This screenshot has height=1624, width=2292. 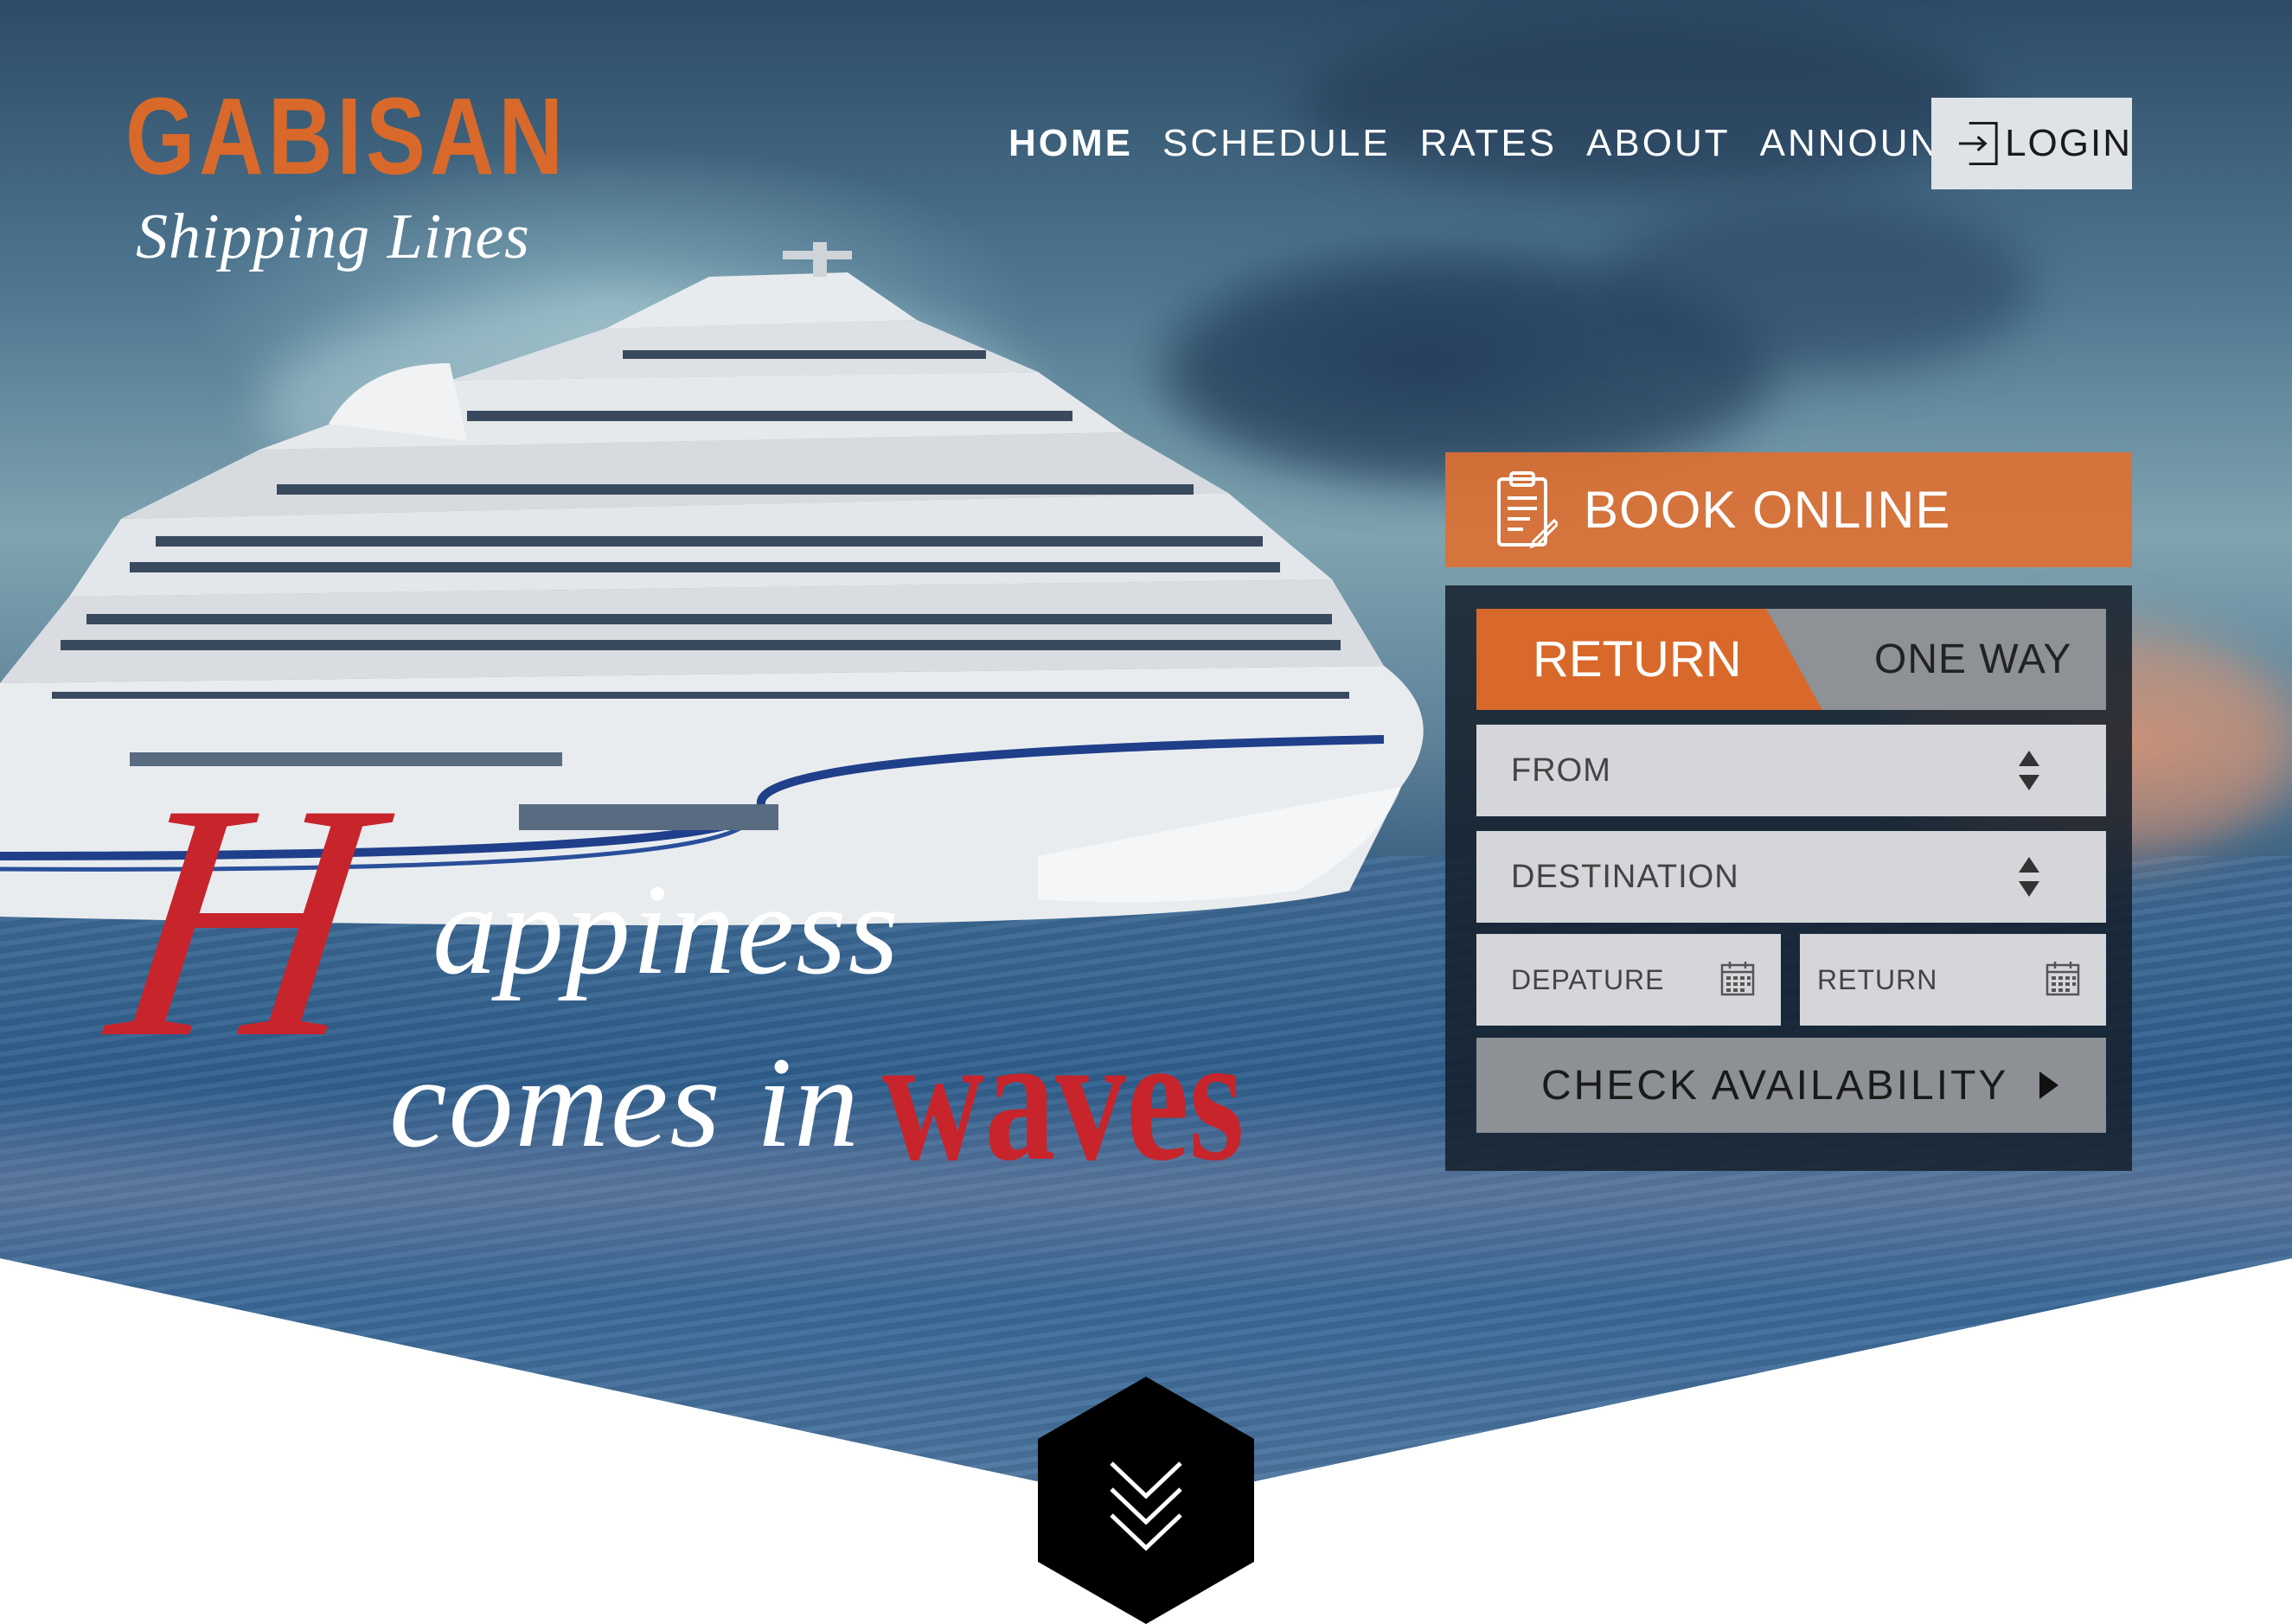 What do you see at coordinates (243, 921) in the screenshot?
I see `headline-cap-letter: H` at bounding box center [243, 921].